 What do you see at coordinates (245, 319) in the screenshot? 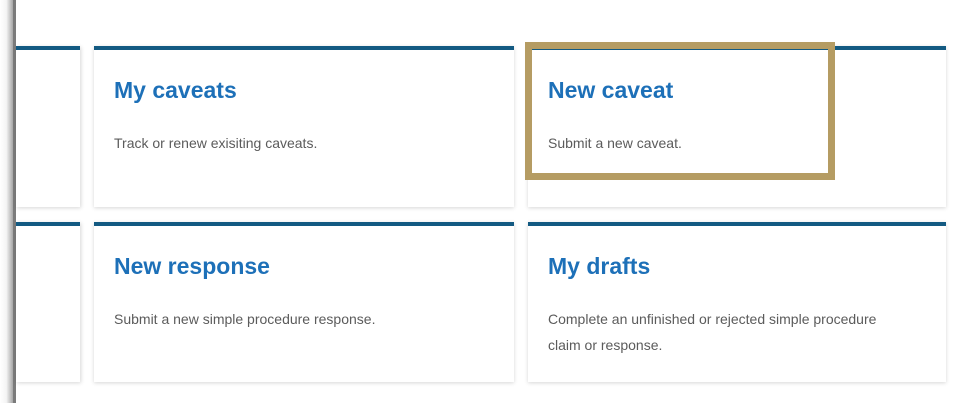
I see `card-new-response-description: Submit a new simple procedure response.` at bounding box center [245, 319].